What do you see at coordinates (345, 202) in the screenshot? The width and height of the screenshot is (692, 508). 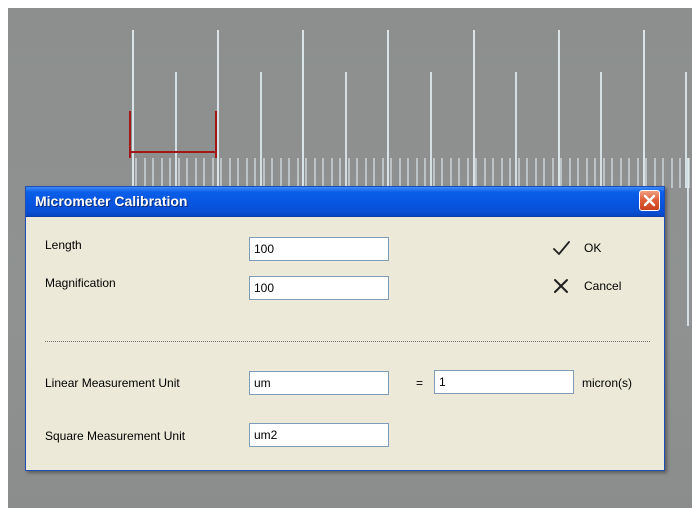 I see `title-bar: Micrometer Calibration` at bounding box center [345, 202].